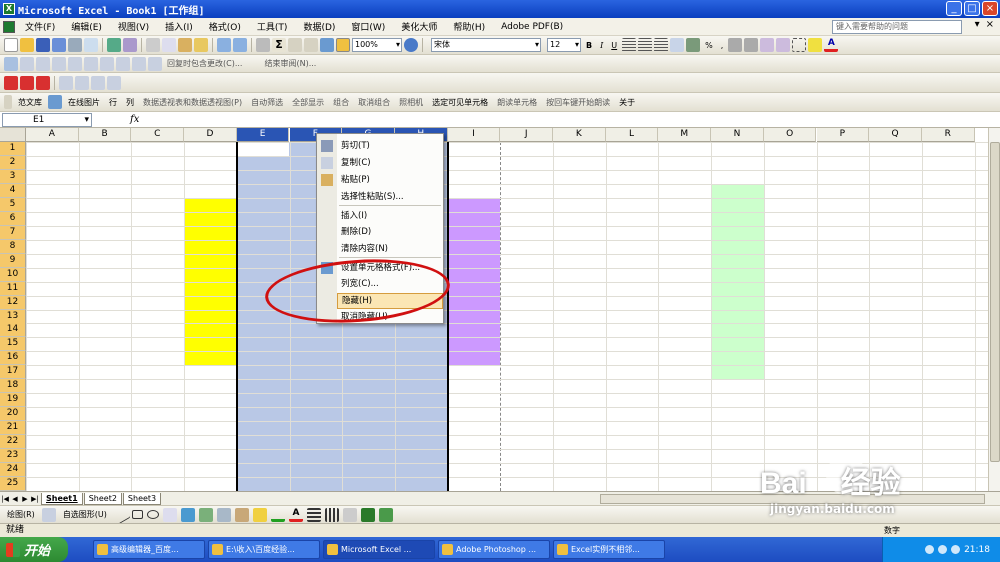  I want to click on oval-icon, so click(152, 514).